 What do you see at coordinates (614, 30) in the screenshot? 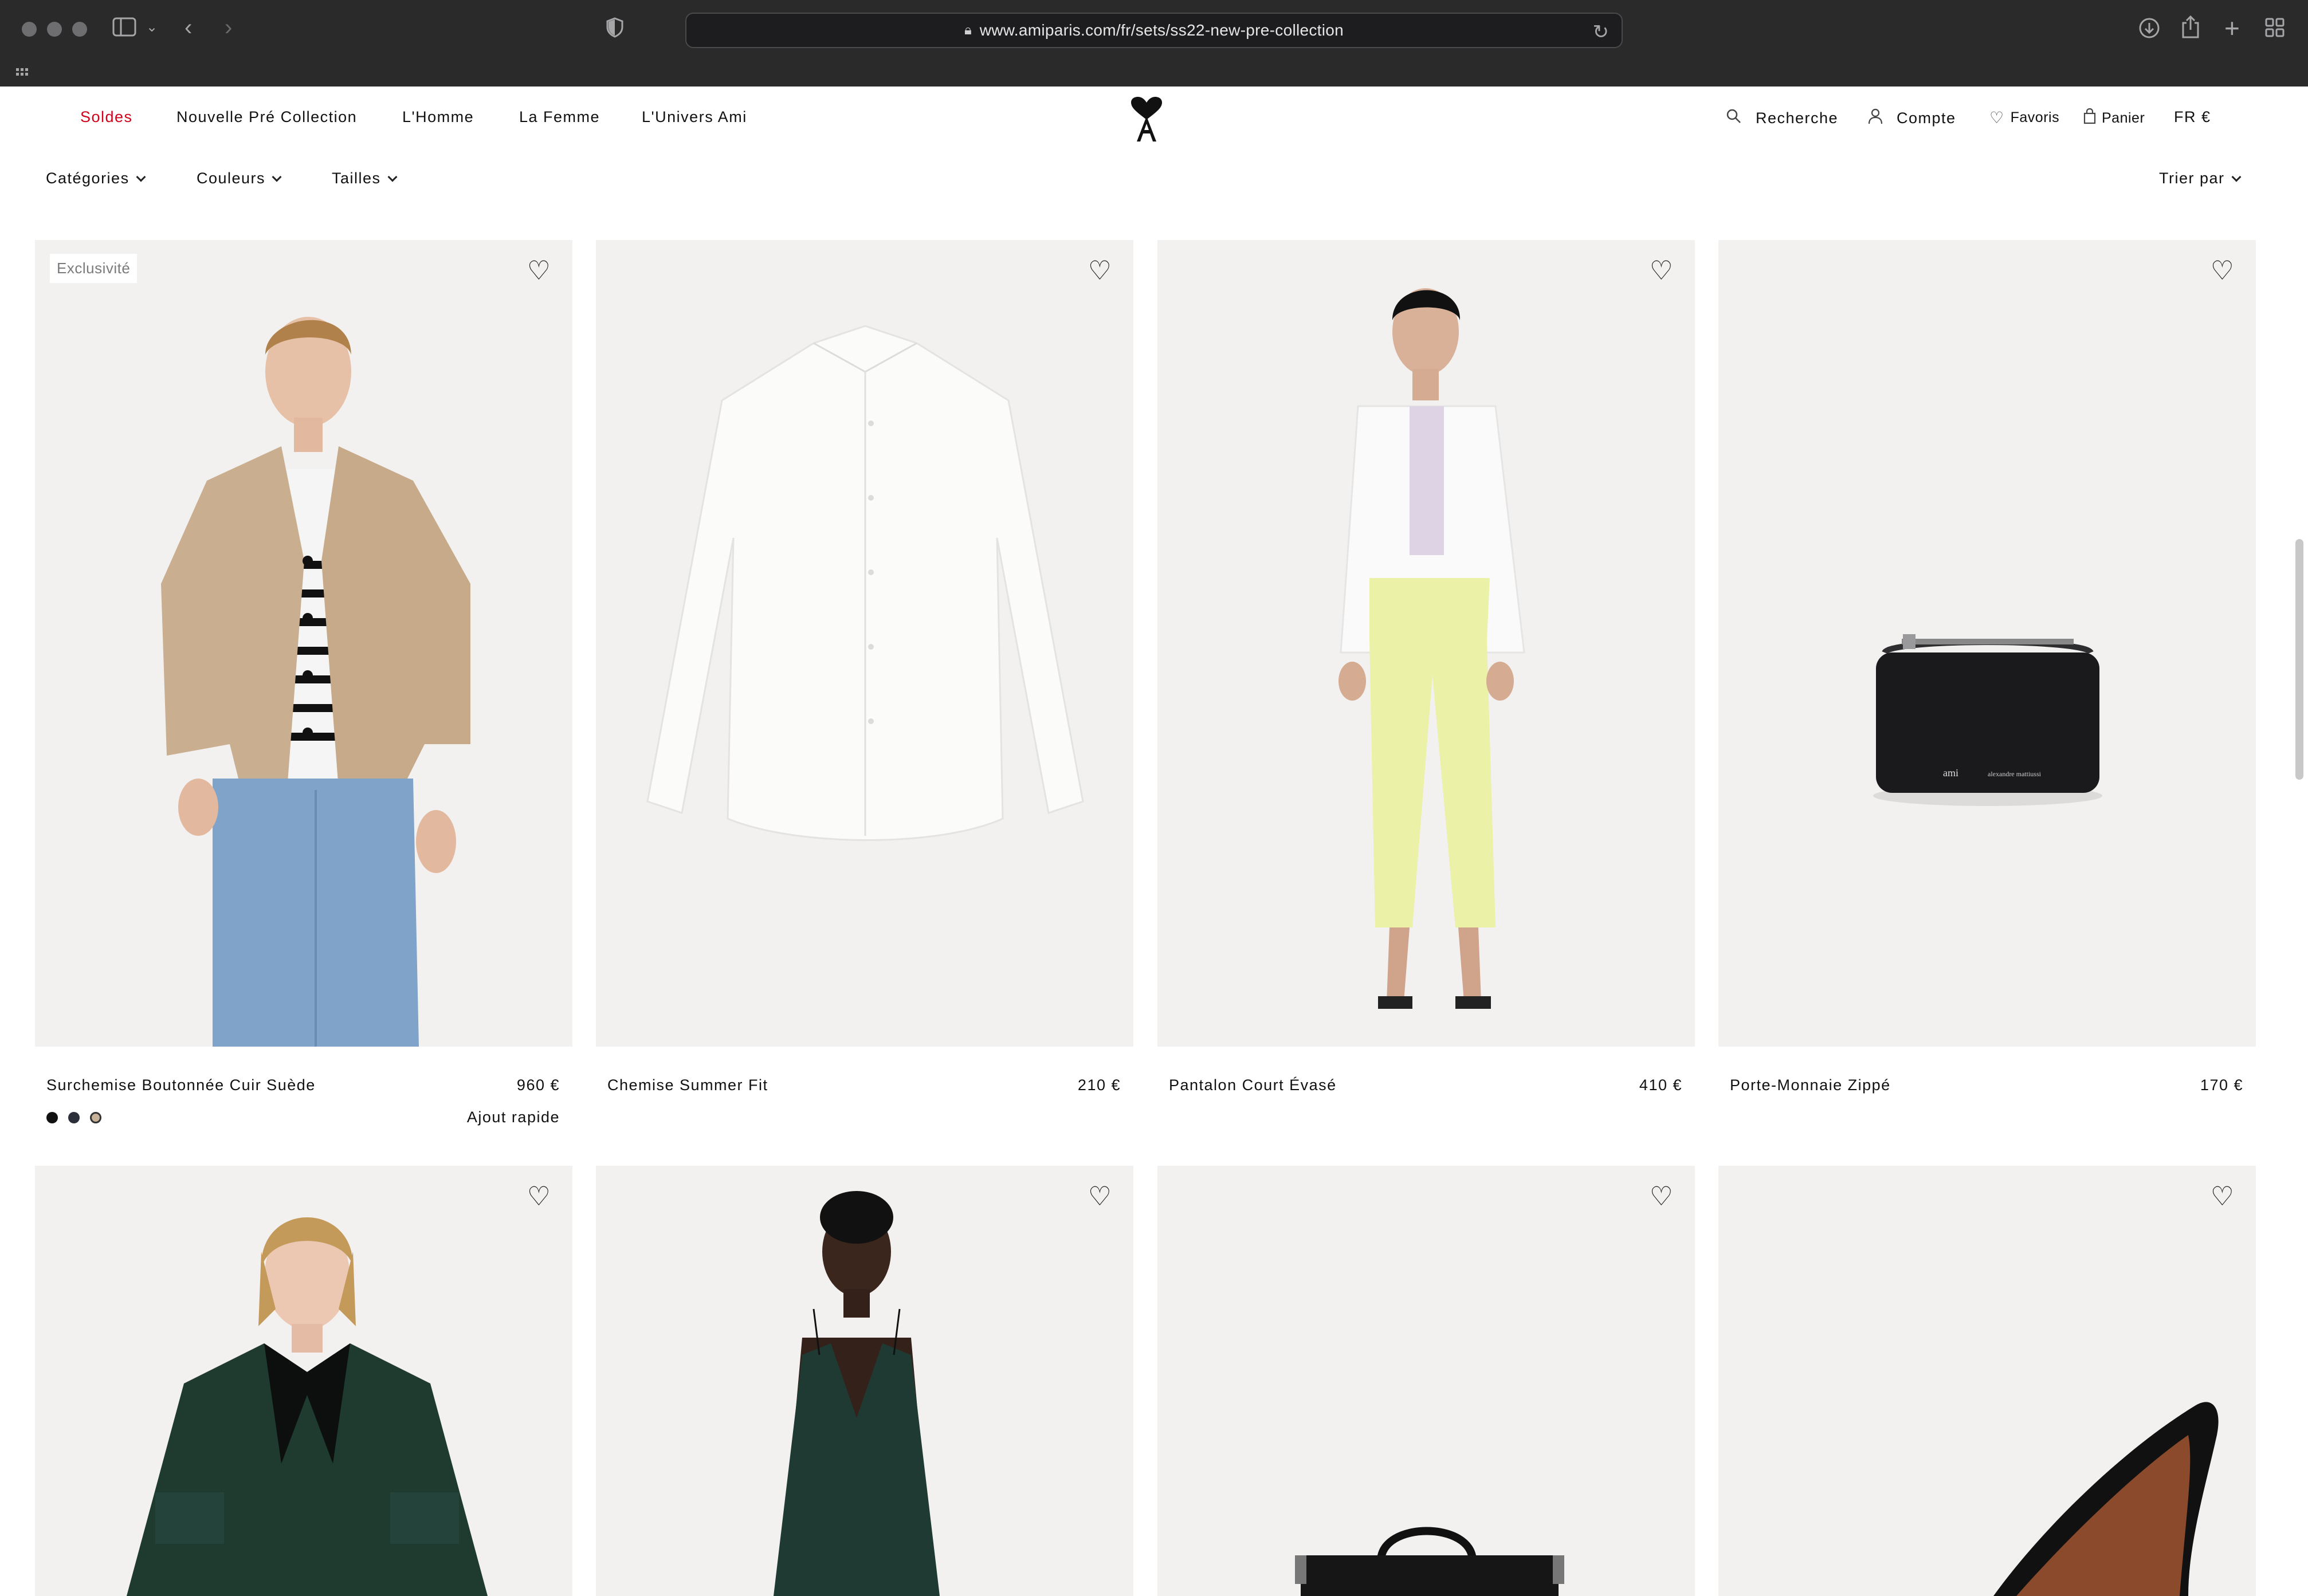
I see `shield-icon` at bounding box center [614, 30].